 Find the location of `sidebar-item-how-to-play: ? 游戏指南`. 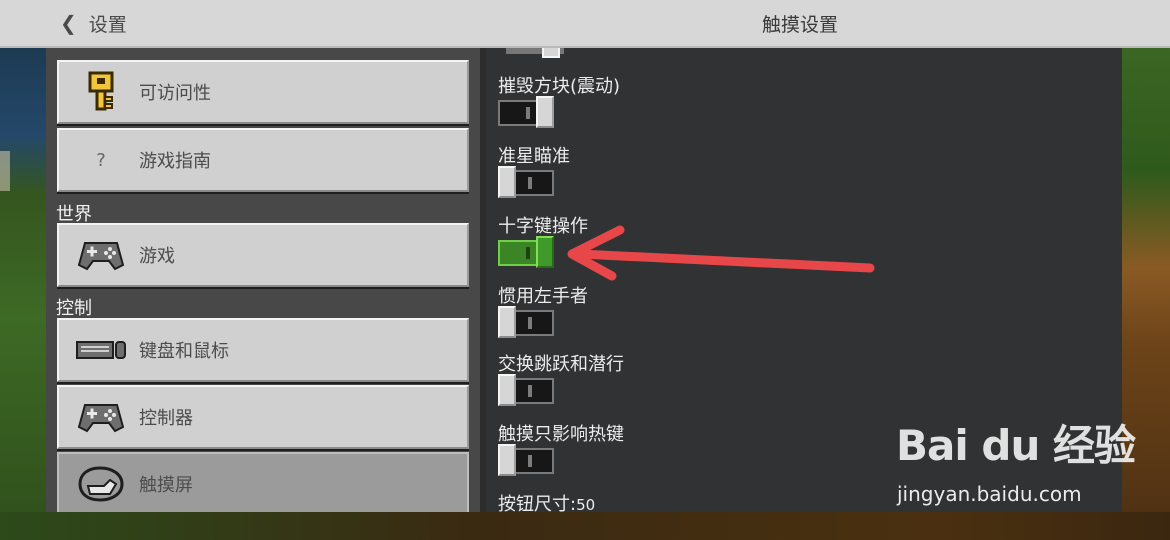

sidebar-item-how-to-play: ? 游戏指南 is located at coordinates (263, 160).